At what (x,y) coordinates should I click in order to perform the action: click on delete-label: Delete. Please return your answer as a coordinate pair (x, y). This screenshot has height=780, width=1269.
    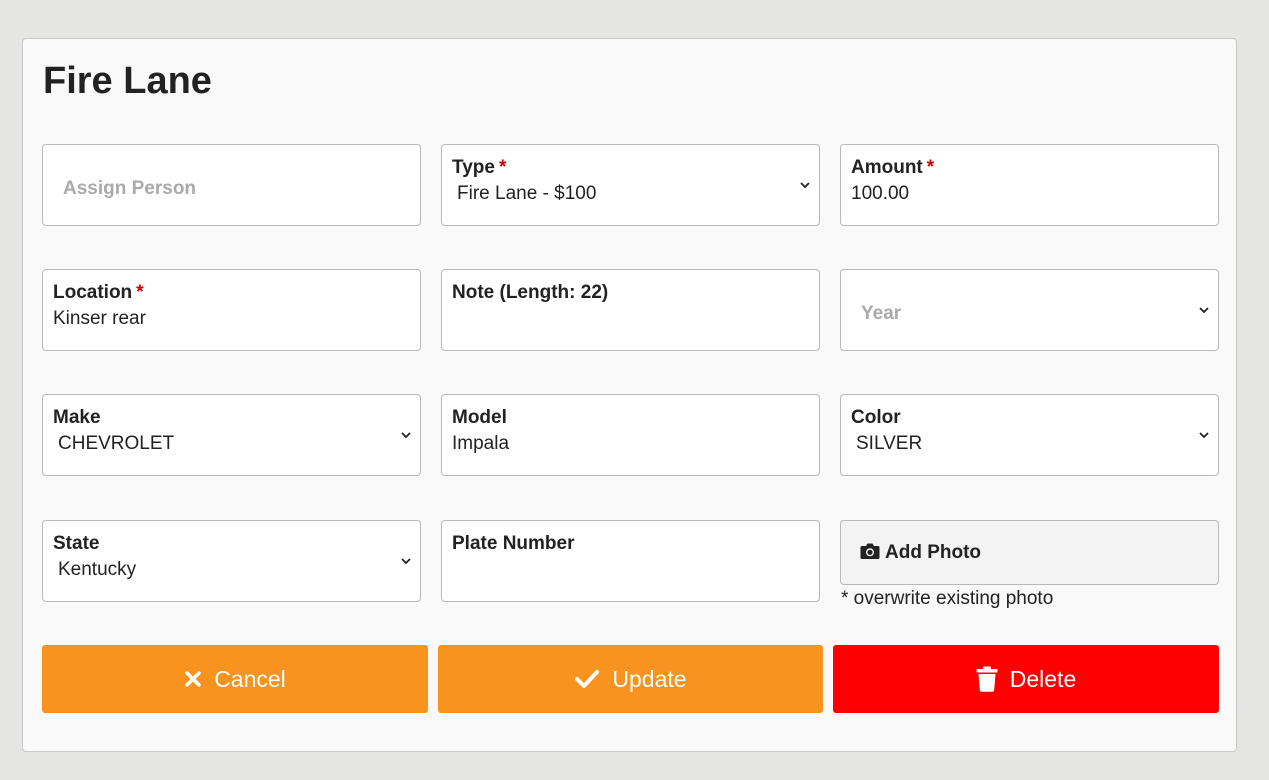
    Looking at the image, I should click on (1043, 678).